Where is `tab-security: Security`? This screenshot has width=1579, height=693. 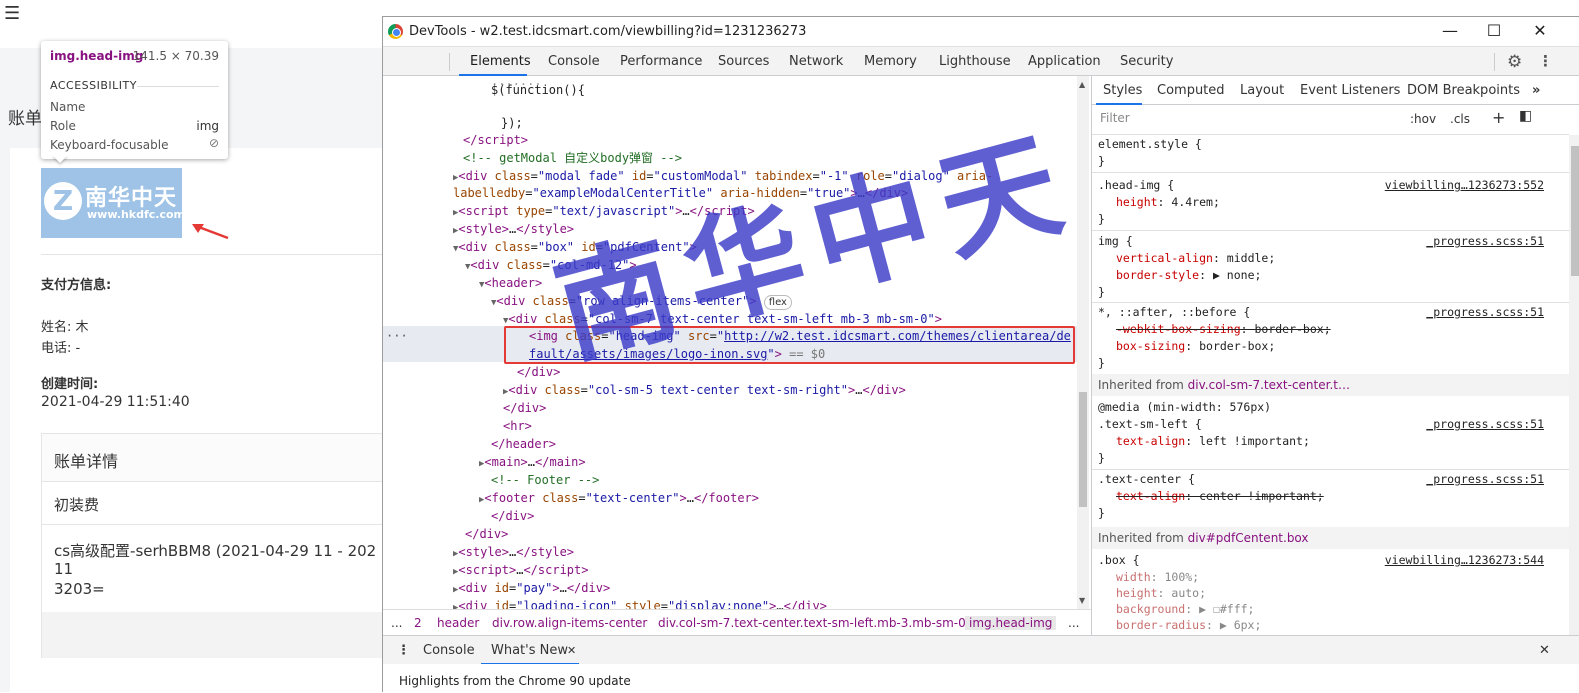
tab-security: Security is located at coordinates (1146, 61).